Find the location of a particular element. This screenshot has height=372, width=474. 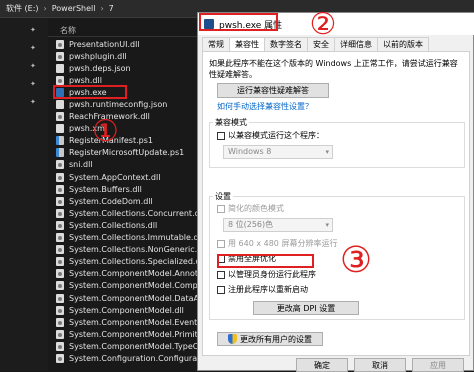

file-name: System.Collections.NonGeneric.dll is located at coordinates (138, 250).